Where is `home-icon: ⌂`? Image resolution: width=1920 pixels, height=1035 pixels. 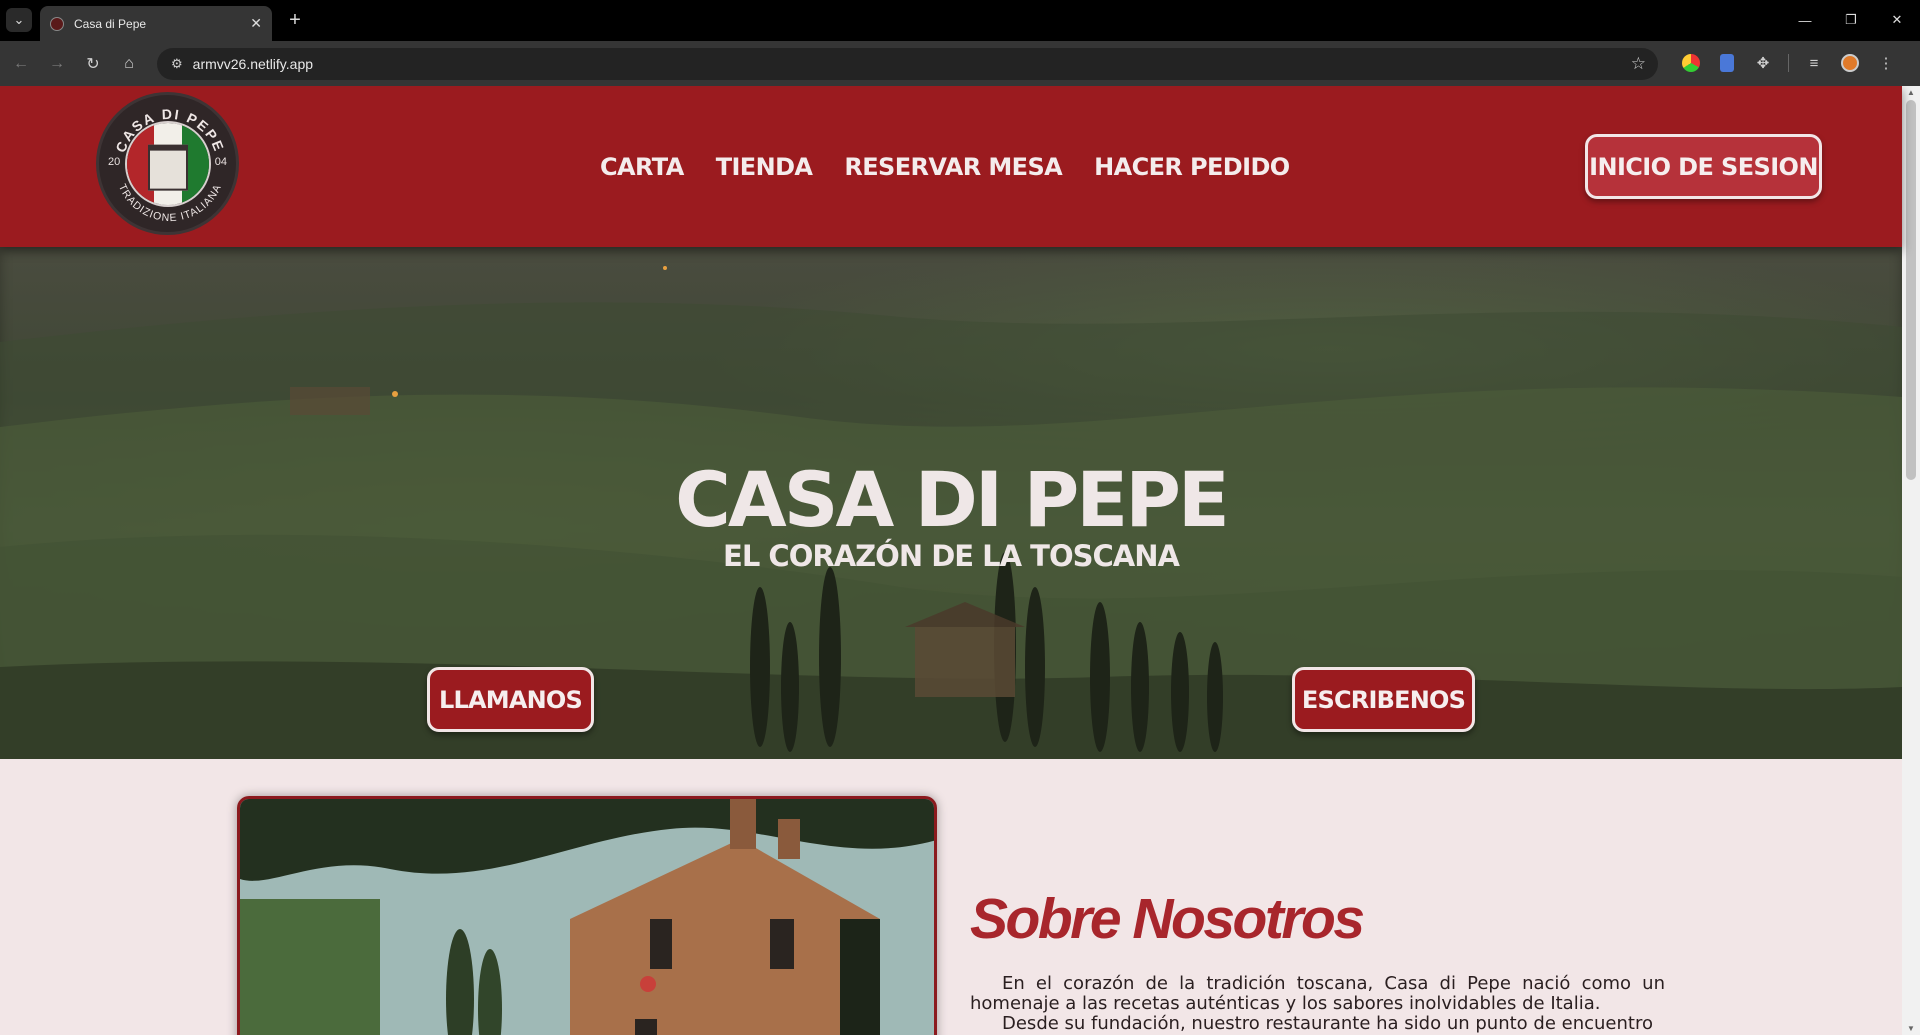
home-icon: ⌂ is located at coordinates (129, 64).